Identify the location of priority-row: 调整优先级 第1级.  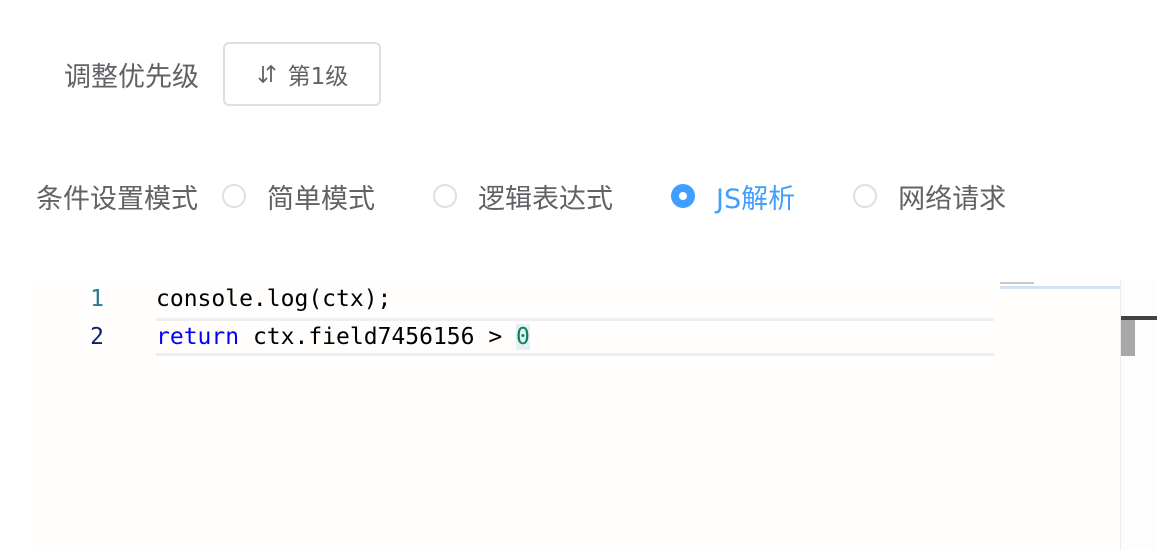
(222, 74).